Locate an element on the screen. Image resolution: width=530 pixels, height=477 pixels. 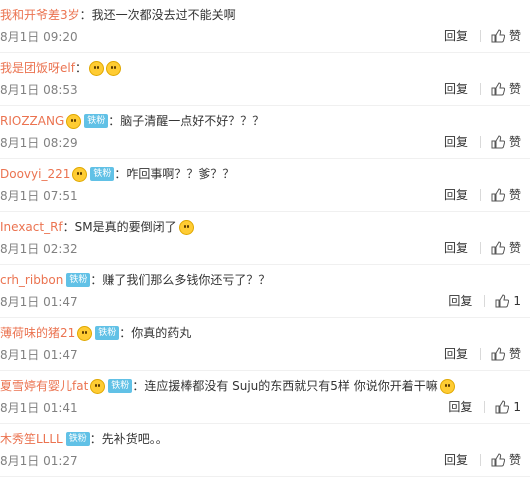
comment-text: ：脑子清醒一点好不好？？？ is located at coordinates (186, 121).